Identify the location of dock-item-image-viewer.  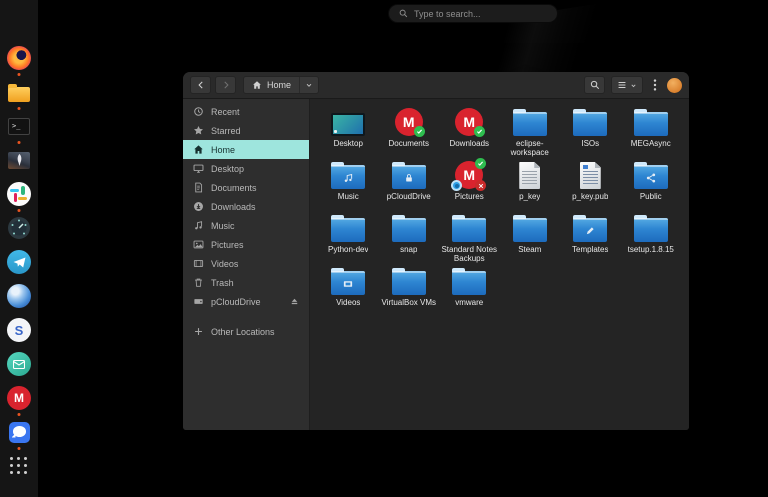
(19, 160).